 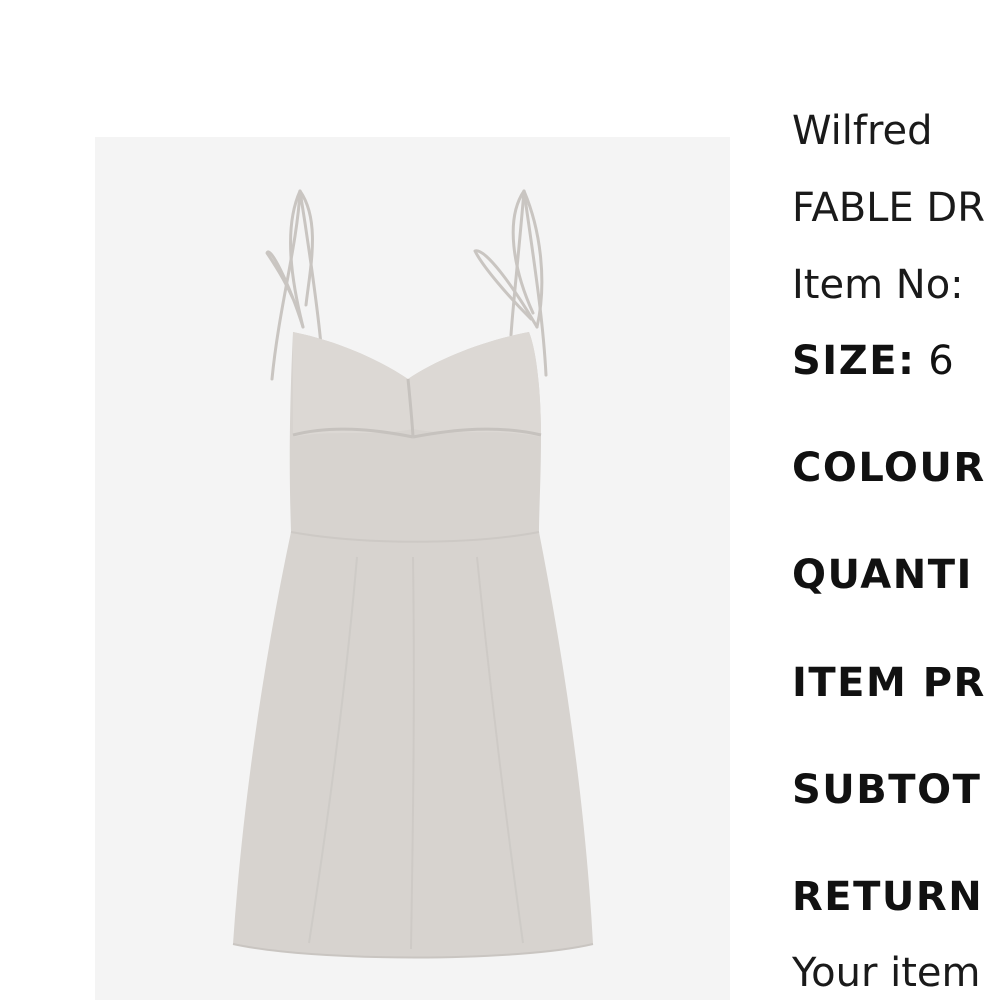 I want to click on brand-name: Wilfred, so click(x=862, y=131).